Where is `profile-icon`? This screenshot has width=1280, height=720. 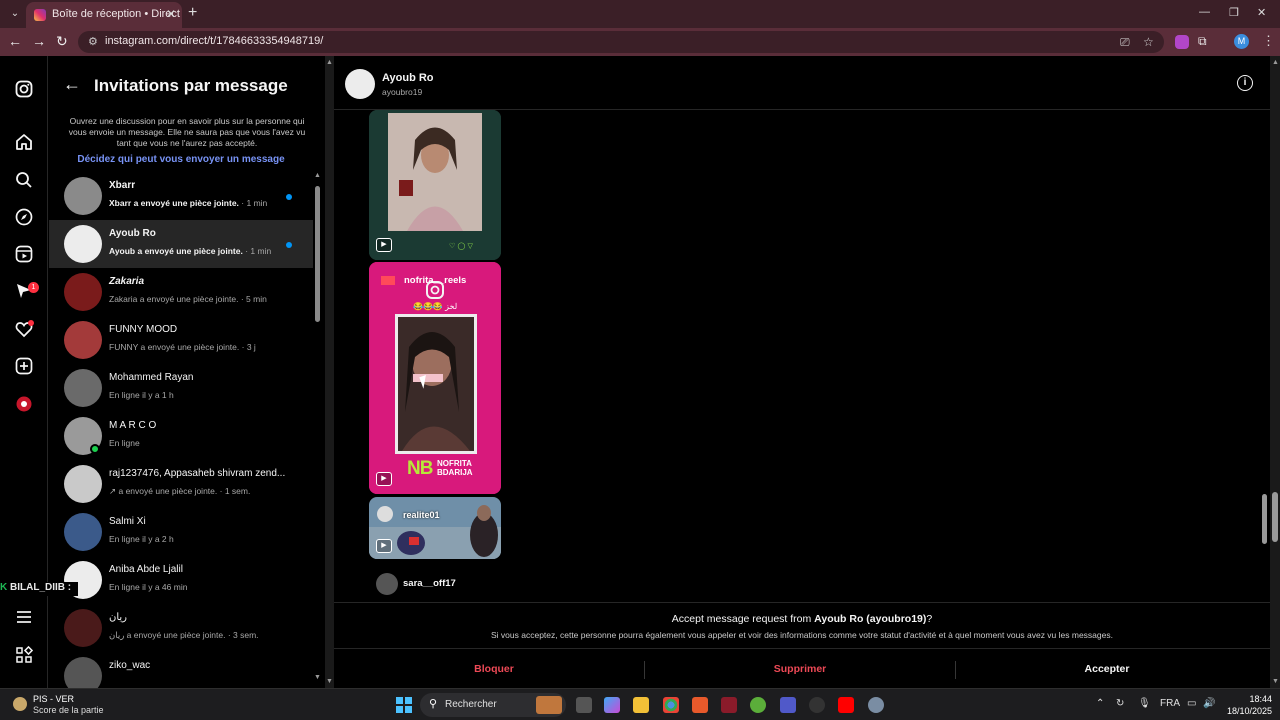
profile-icon is located at coordinates (24, 405).